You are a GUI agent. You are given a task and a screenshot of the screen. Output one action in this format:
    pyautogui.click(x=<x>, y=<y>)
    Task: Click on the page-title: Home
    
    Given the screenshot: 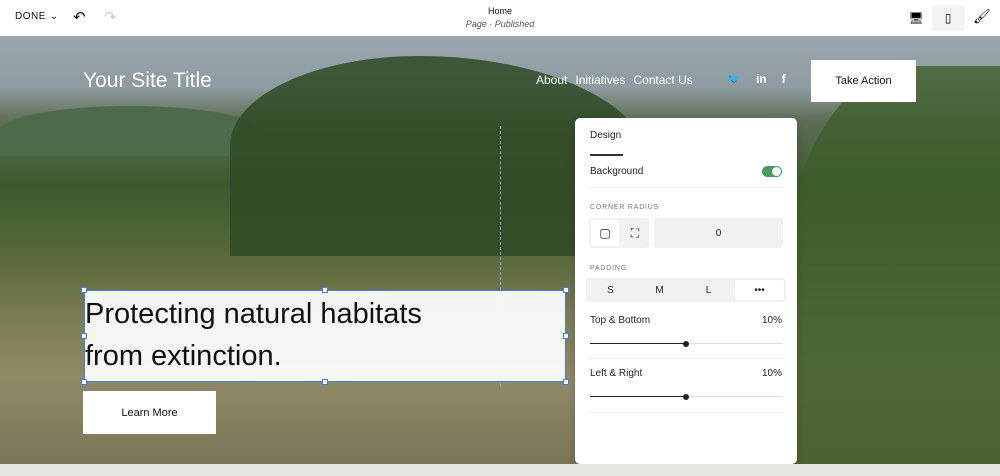 What is the action you would take?
    pyautogui.click(x=499, y=11)
    